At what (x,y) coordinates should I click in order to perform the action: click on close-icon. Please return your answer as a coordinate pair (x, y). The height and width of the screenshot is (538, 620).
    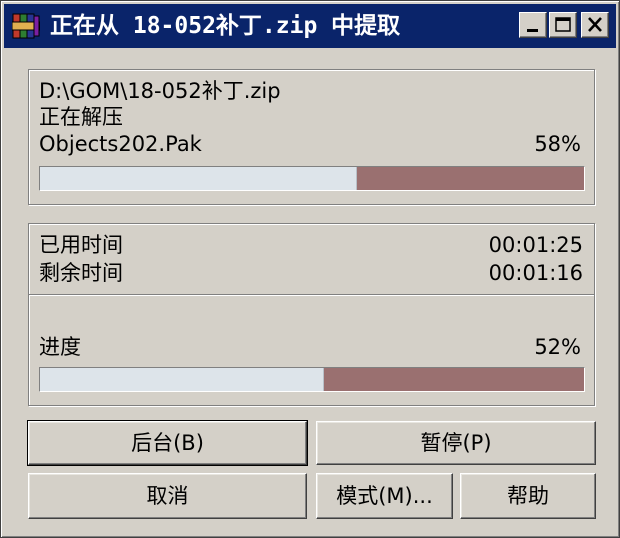
    Looking at the image, I should click on (595, 24).